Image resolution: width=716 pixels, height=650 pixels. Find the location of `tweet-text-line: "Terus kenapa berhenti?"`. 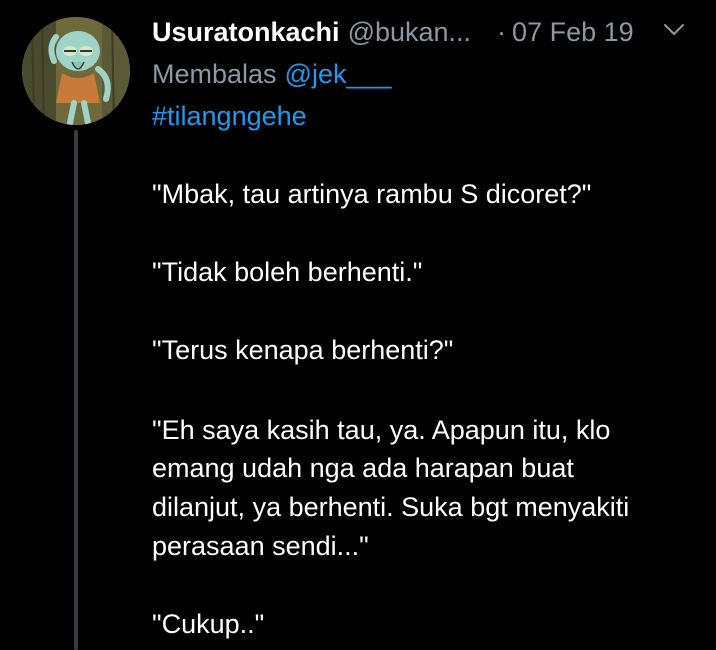

tweet-text-line: "Terus kenapa berhenti?" is located at coordinates (303, 350).